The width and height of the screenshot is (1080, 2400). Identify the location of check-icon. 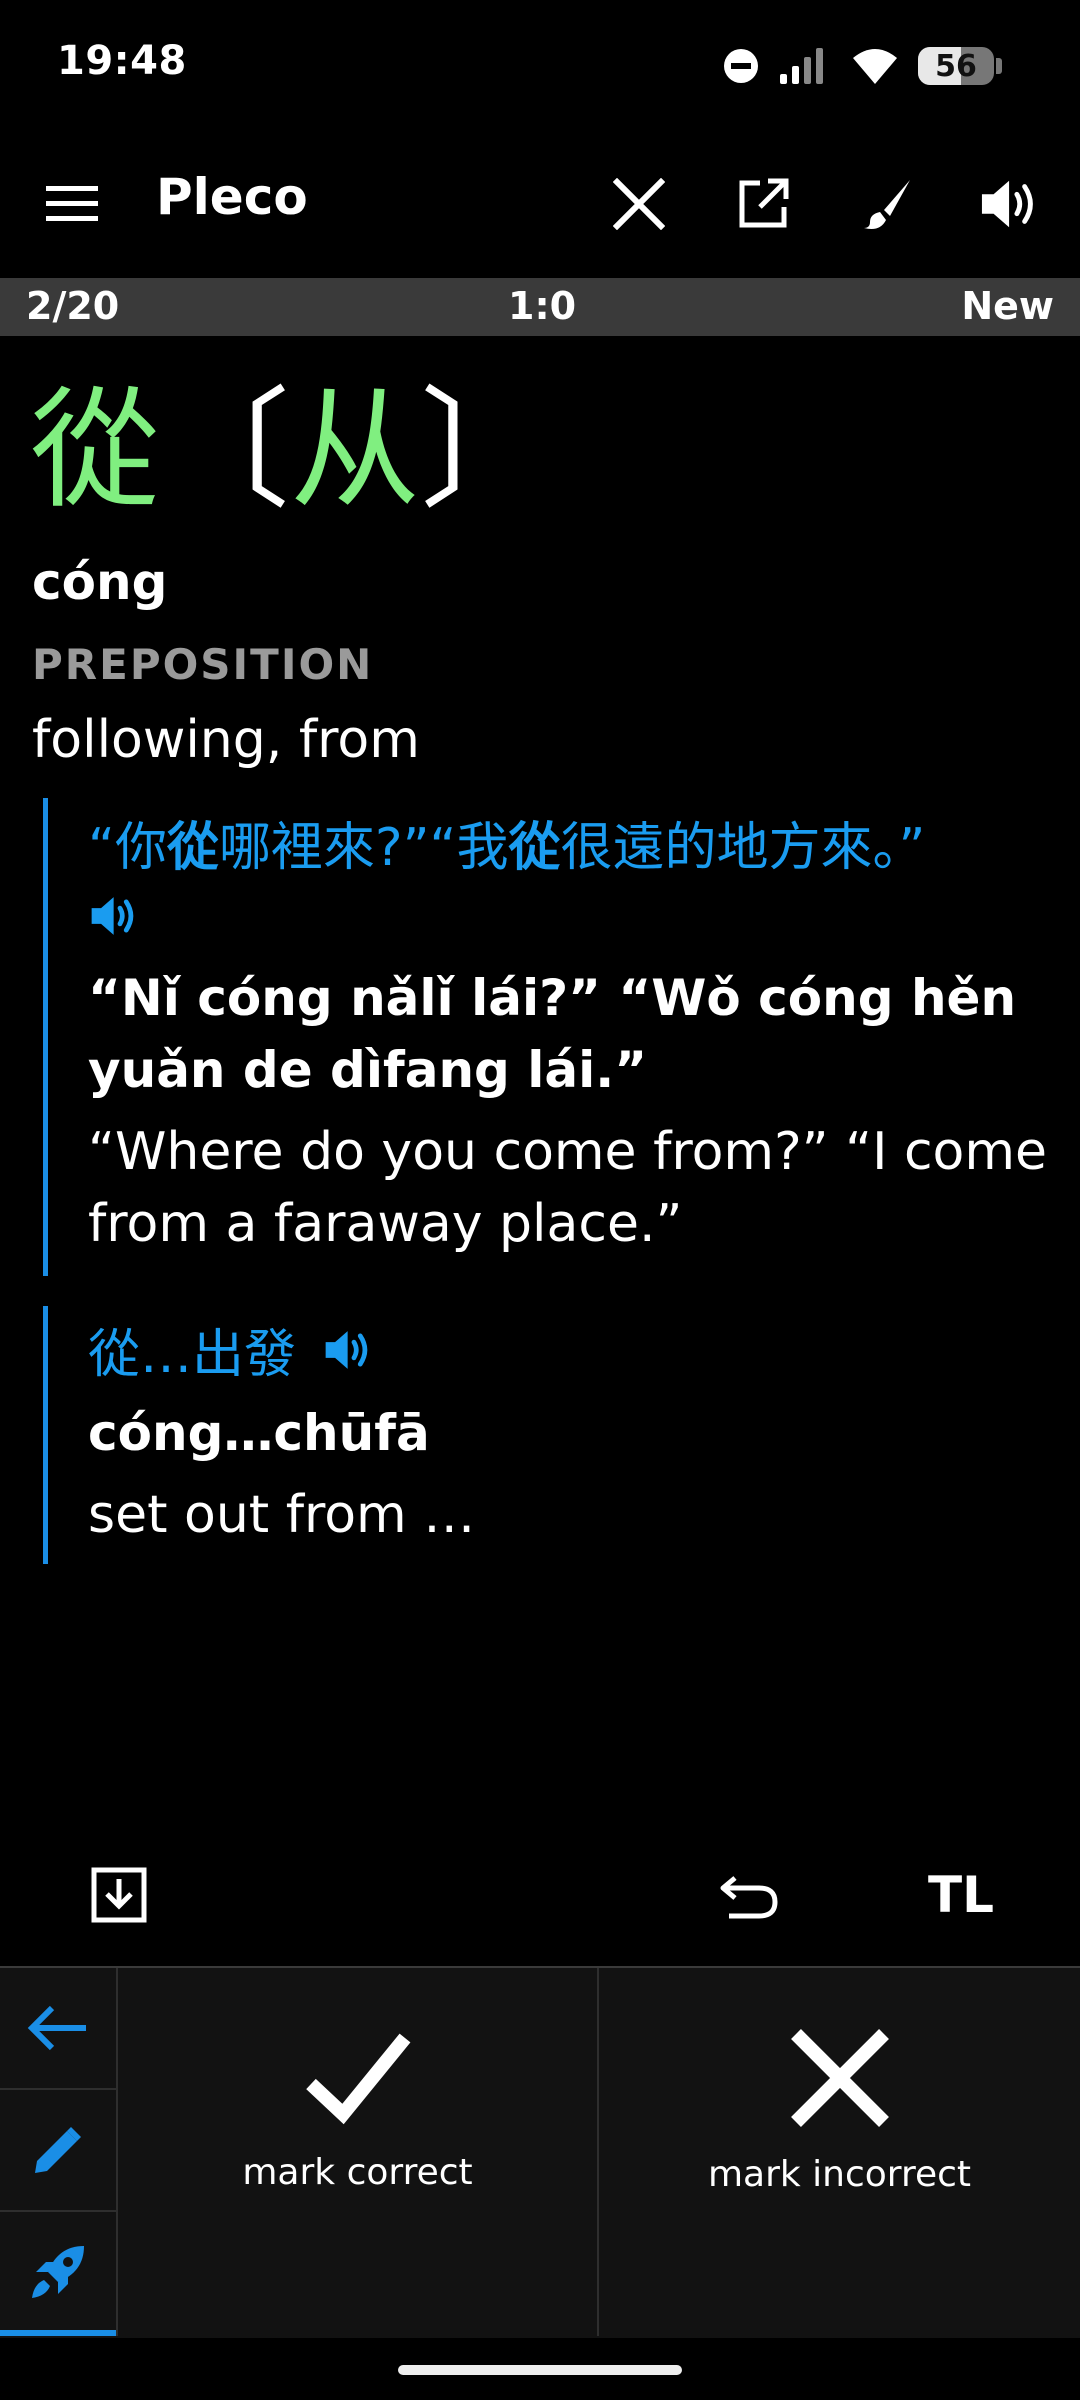
(357, 2079).